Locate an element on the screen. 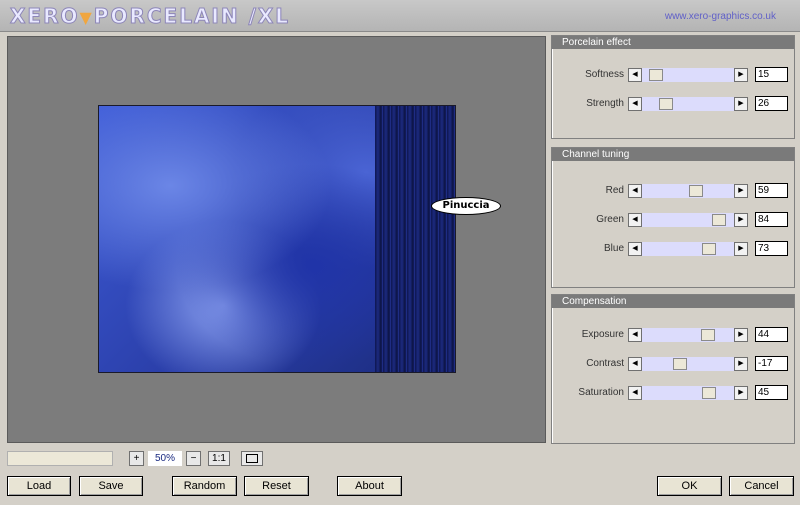 Image resolution: width=800 pixels, height=505 pixels. zoom-in-button: + is located at coordinates (136, 458).